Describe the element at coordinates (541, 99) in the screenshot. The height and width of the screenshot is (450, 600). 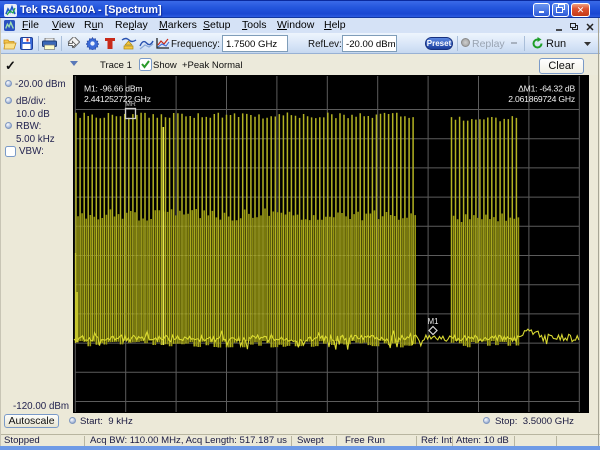
I see `svg-text: 2.061869724 GHz` at that location.